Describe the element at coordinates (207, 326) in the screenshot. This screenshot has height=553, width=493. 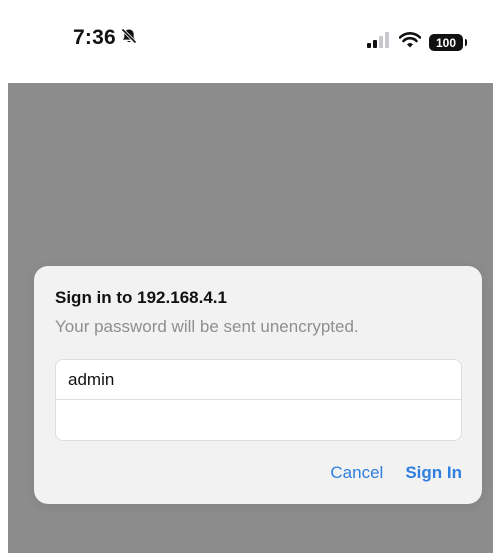
I see `dialog-message: Your password will be sent unencrypted.` at that location.